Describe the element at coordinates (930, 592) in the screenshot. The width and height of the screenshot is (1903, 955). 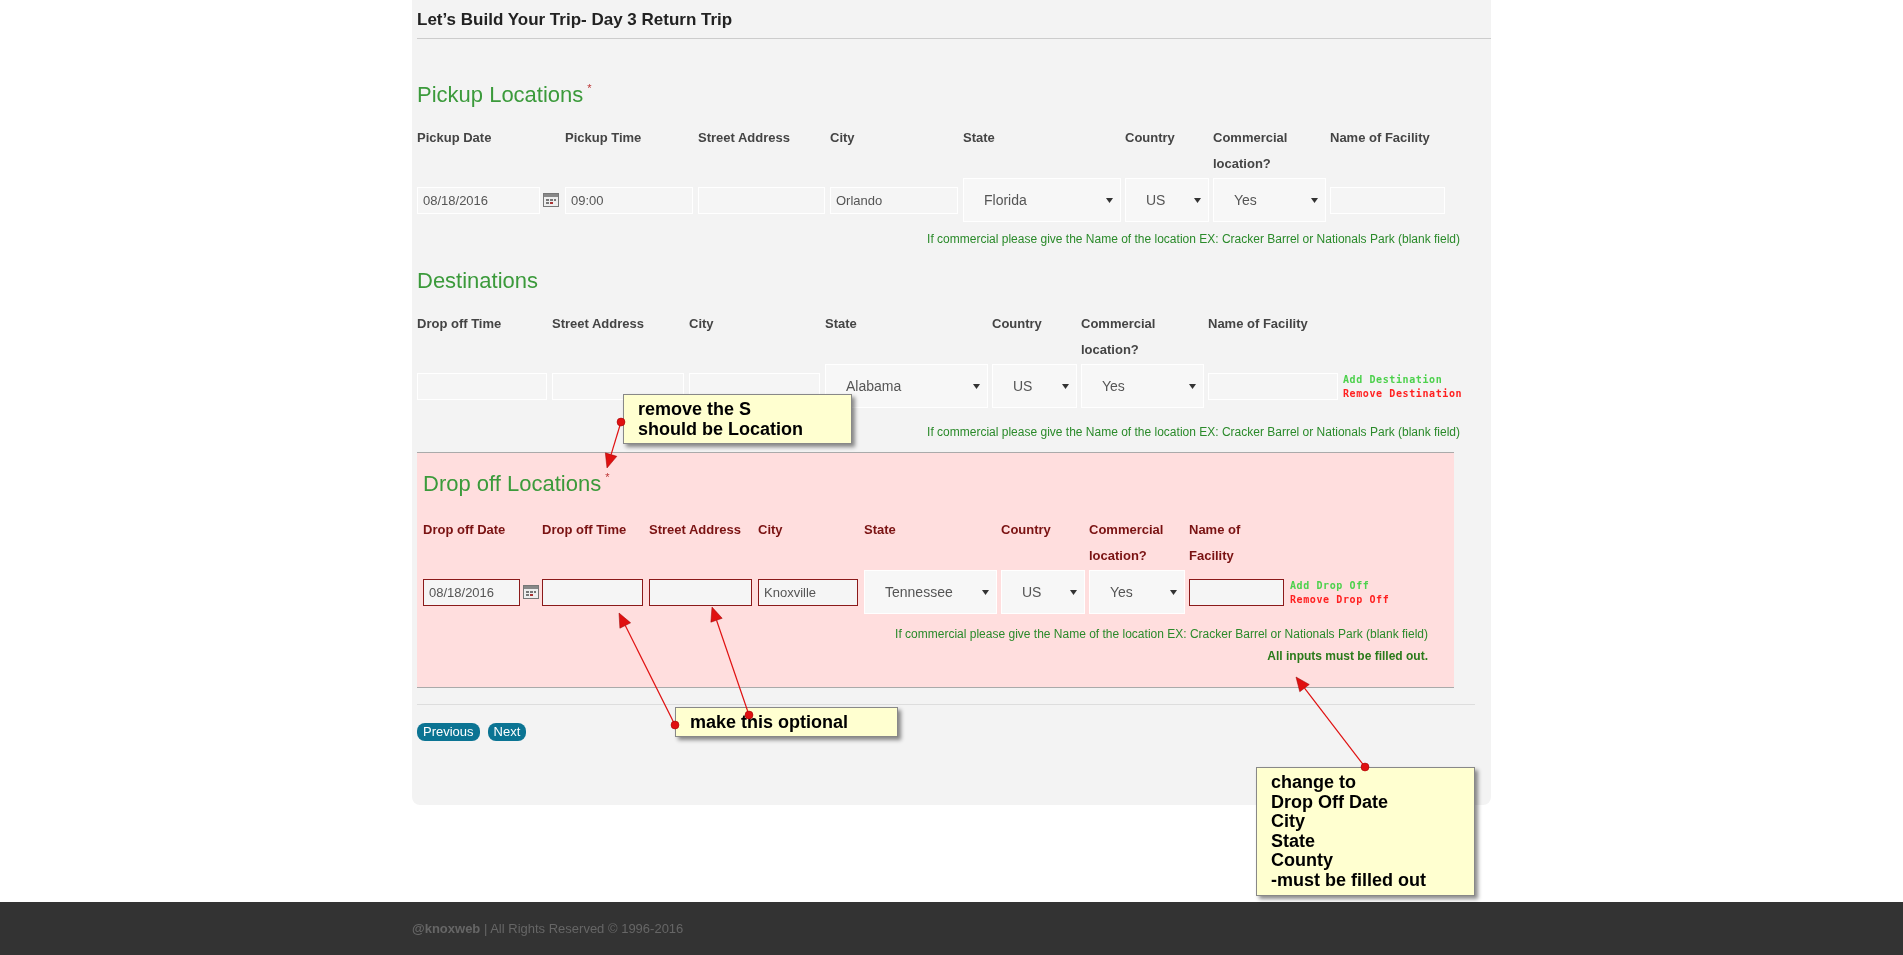
I see `dropdown: Tennessee` at that location.